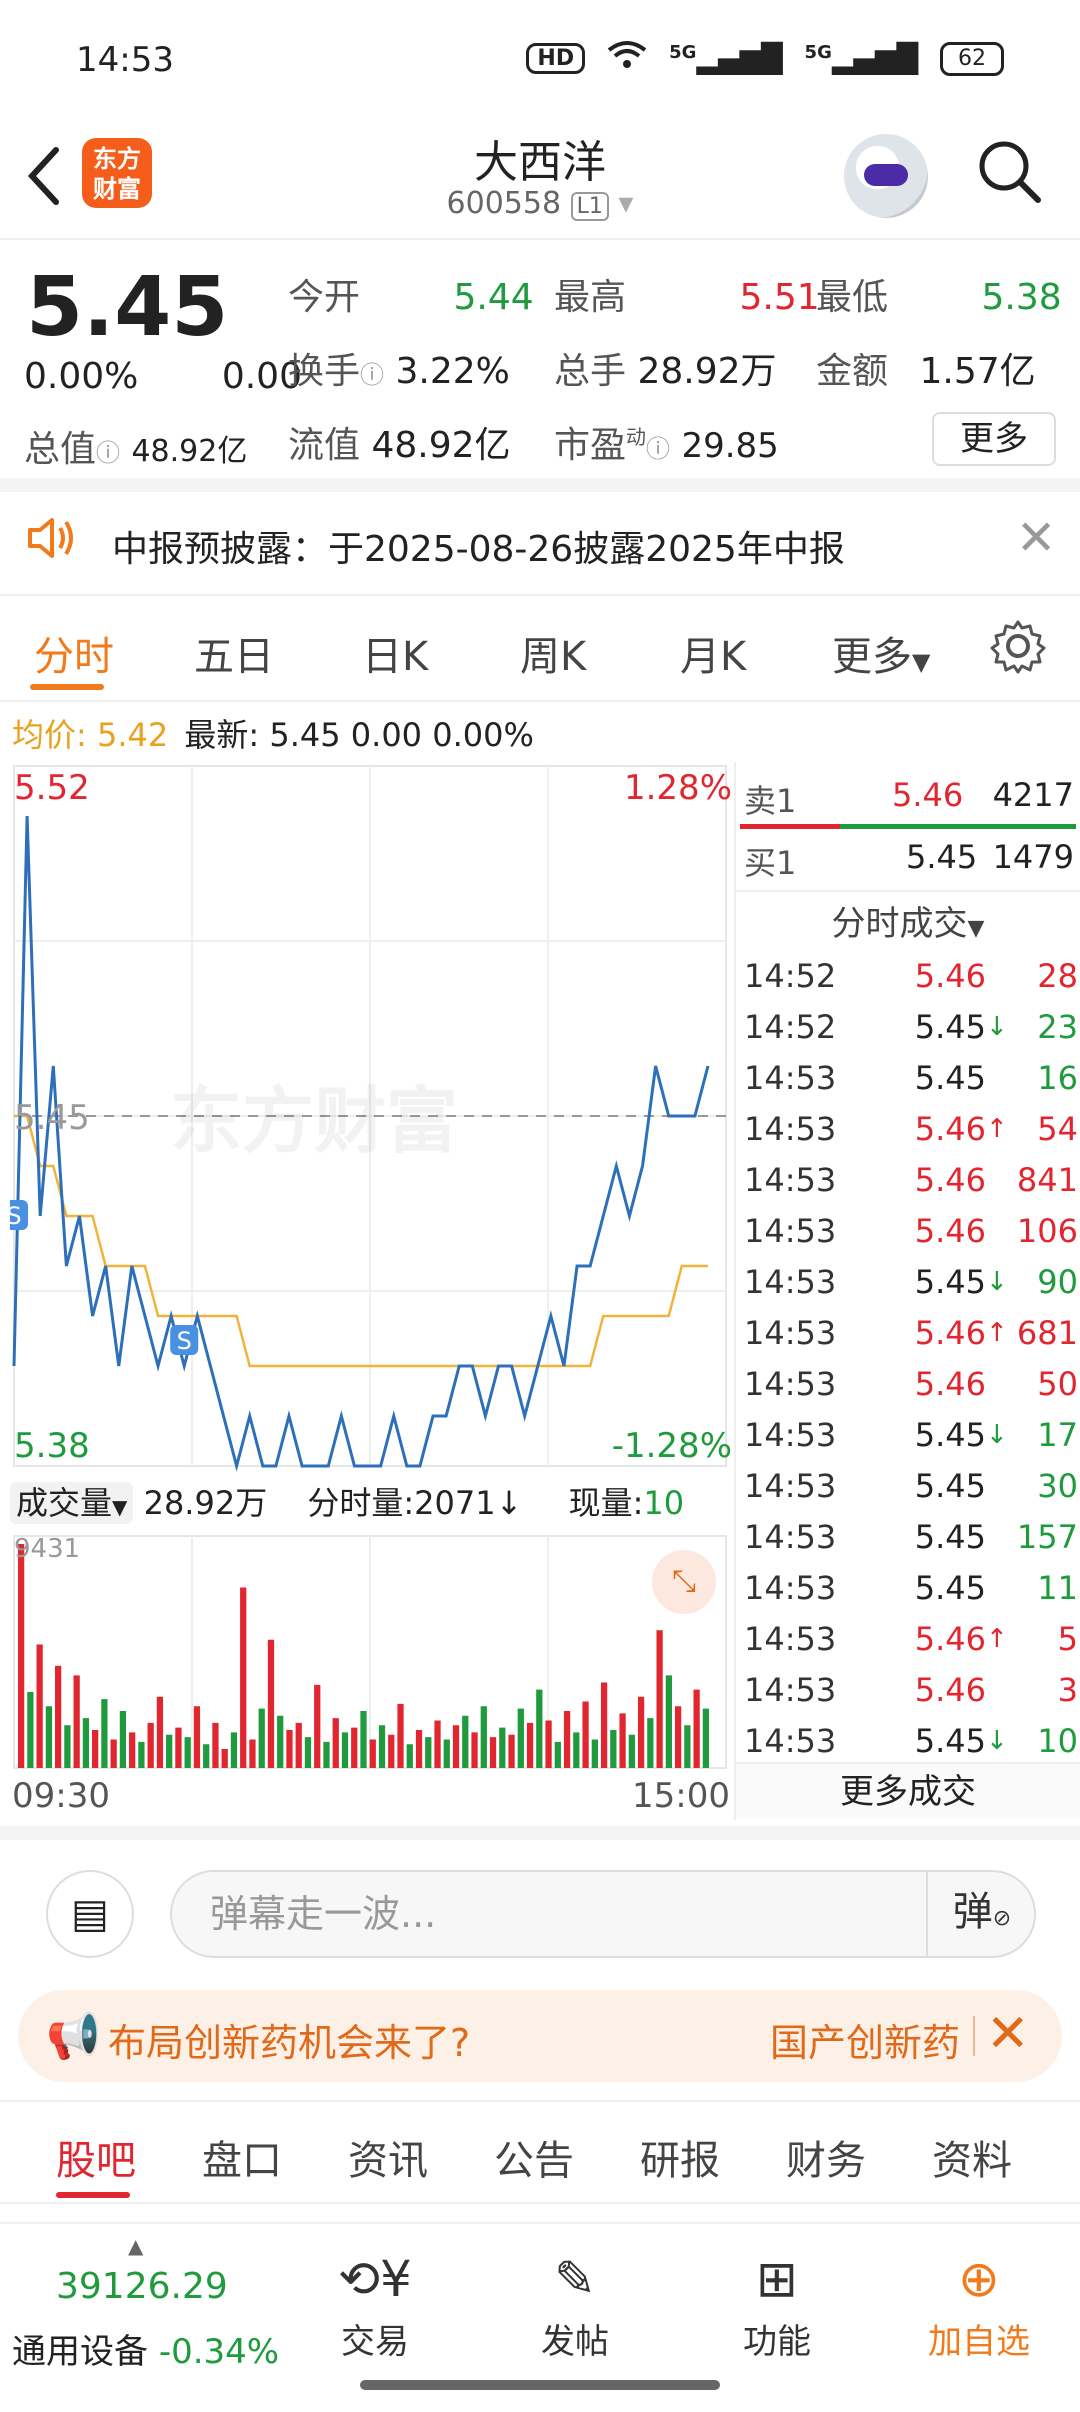 The height and width of the screenshot is (2412, 1080). What do you see at coordinates (47, 1549) in the screenshot?
I see `volume-max-label: 9431` at bounding box center [47, 1549].